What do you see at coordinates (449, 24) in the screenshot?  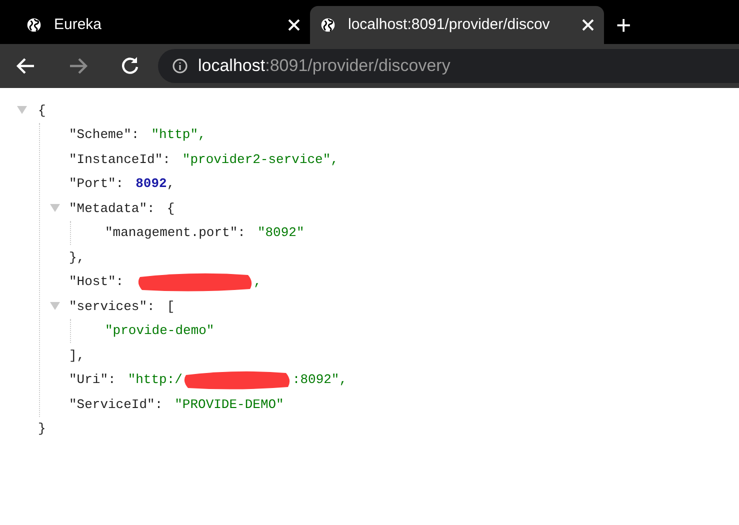 I see `tab-title: localhost:8091/provider/discov` at bounding box center [449, 24].